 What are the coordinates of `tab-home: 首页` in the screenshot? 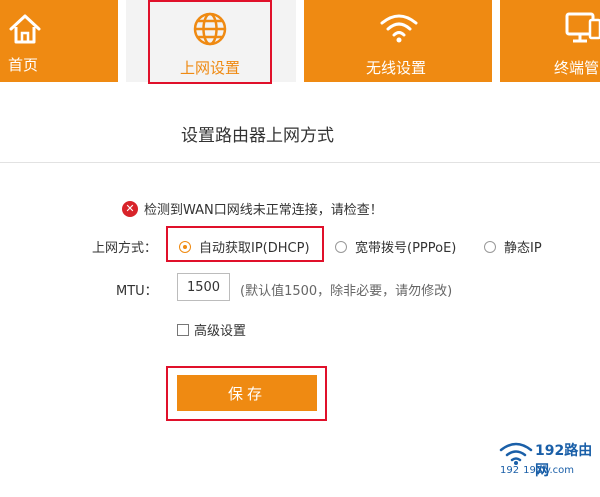 It's located at (59, 41).